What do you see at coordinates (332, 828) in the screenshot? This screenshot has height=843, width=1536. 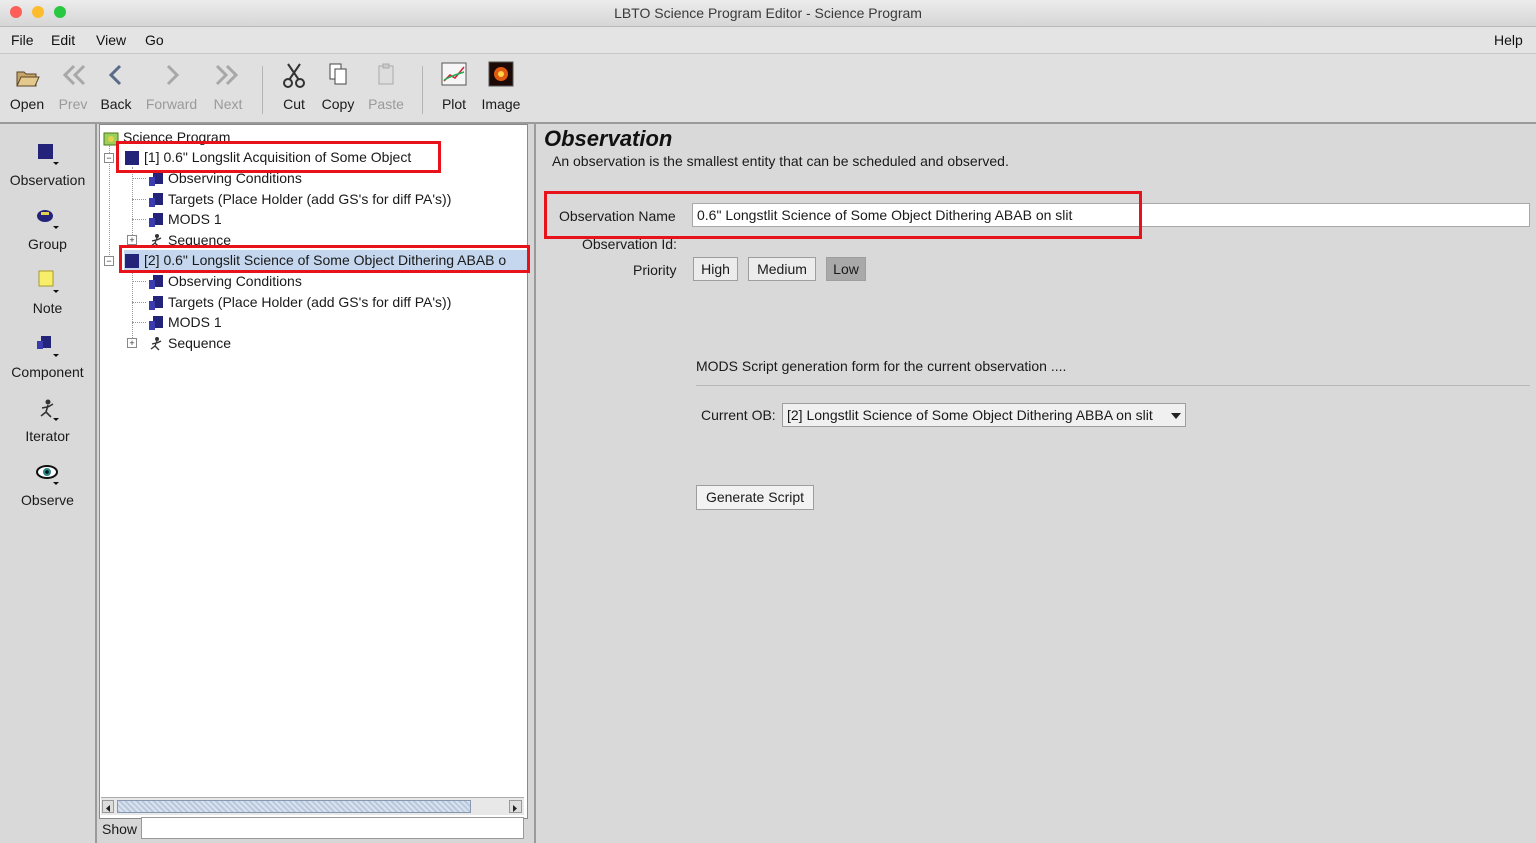 I see `show-filter-input` at bounding box center [332, 828].